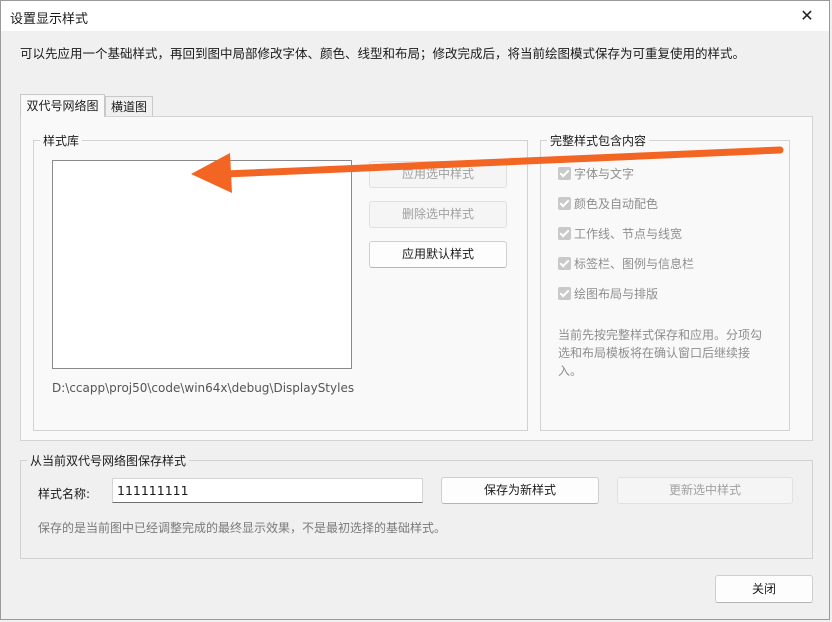 This screenshot has height=622, width=832. What do you see at coordinates (764, 589) in the screenshot?
I see `close-button: 关闭` at bounding box center [764, 589].